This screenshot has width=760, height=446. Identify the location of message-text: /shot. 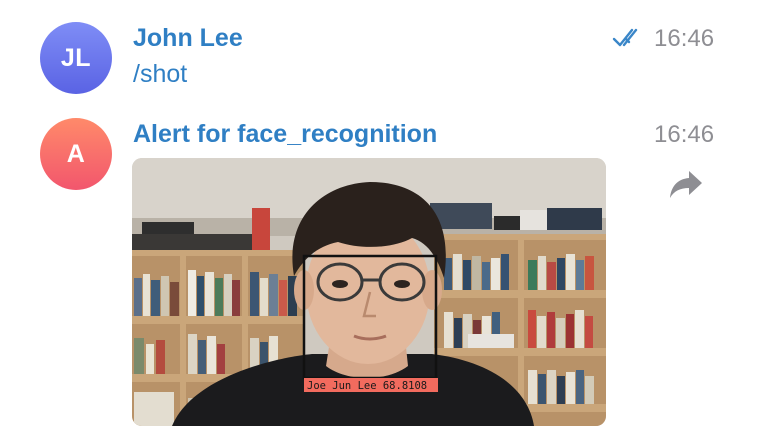
(160, 74).